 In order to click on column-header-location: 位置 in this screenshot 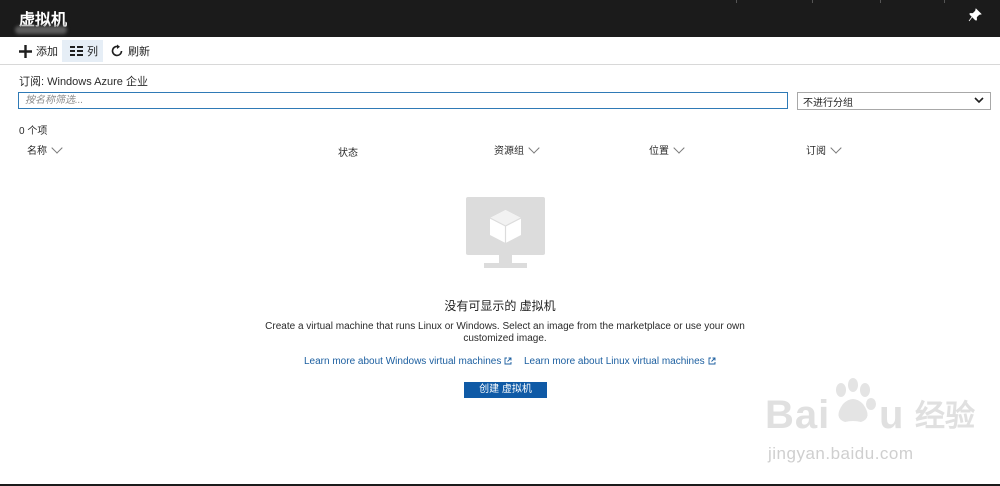, I will do `click(667, 149)`.